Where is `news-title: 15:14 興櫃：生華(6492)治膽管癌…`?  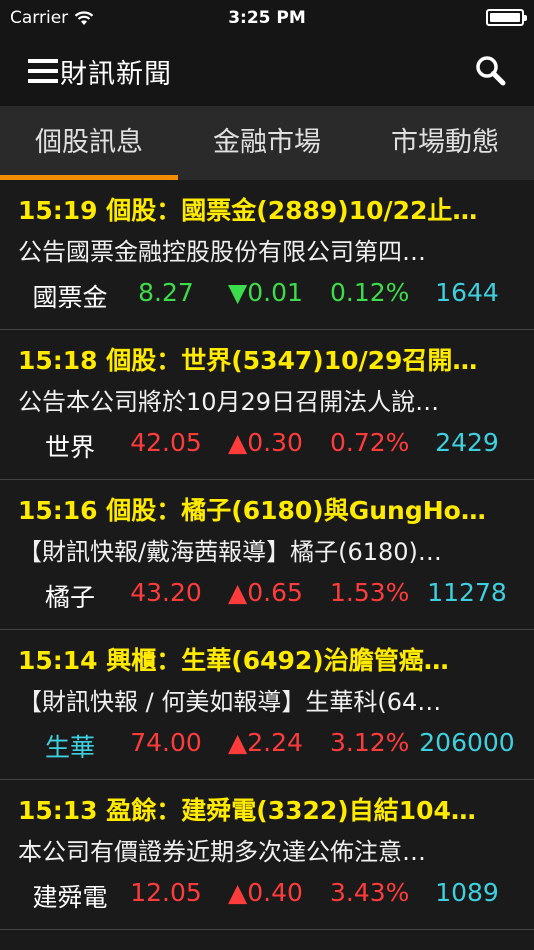 news-title: 15:14 興櫃：生華(6492)治膽管癌… is located at coordinates (233, 660).